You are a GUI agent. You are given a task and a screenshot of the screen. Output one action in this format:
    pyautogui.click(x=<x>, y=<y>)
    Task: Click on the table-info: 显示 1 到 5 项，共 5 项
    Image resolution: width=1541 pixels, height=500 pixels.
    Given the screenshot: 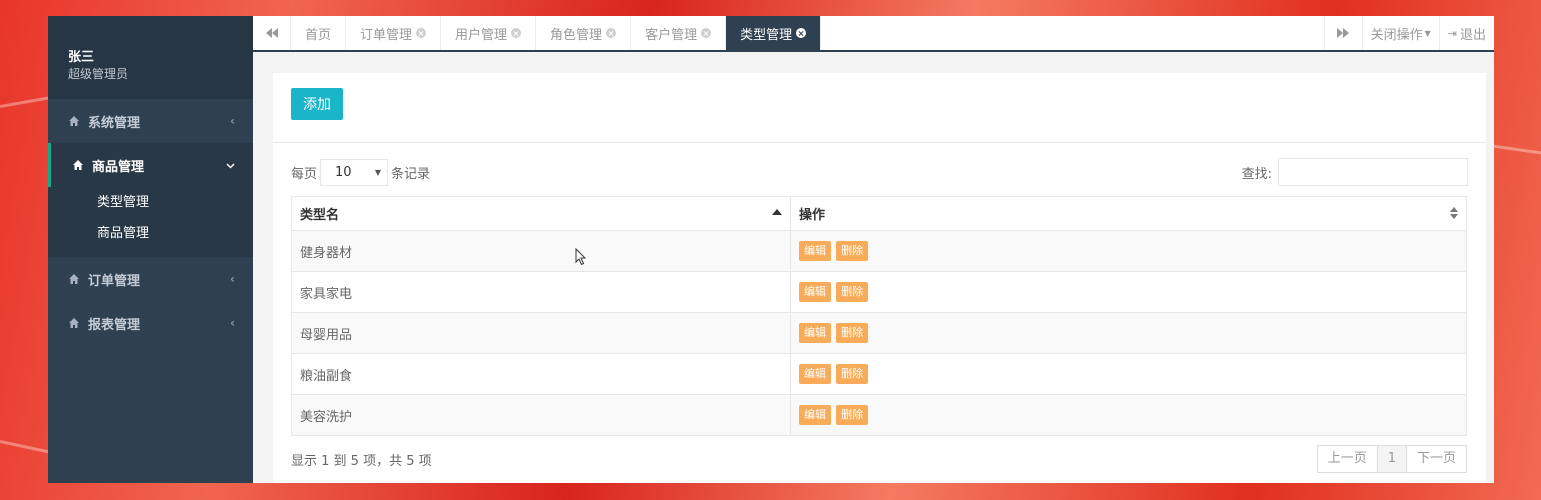 What is the action you would take?
    pyautogui.click(x=361, y=461)
    